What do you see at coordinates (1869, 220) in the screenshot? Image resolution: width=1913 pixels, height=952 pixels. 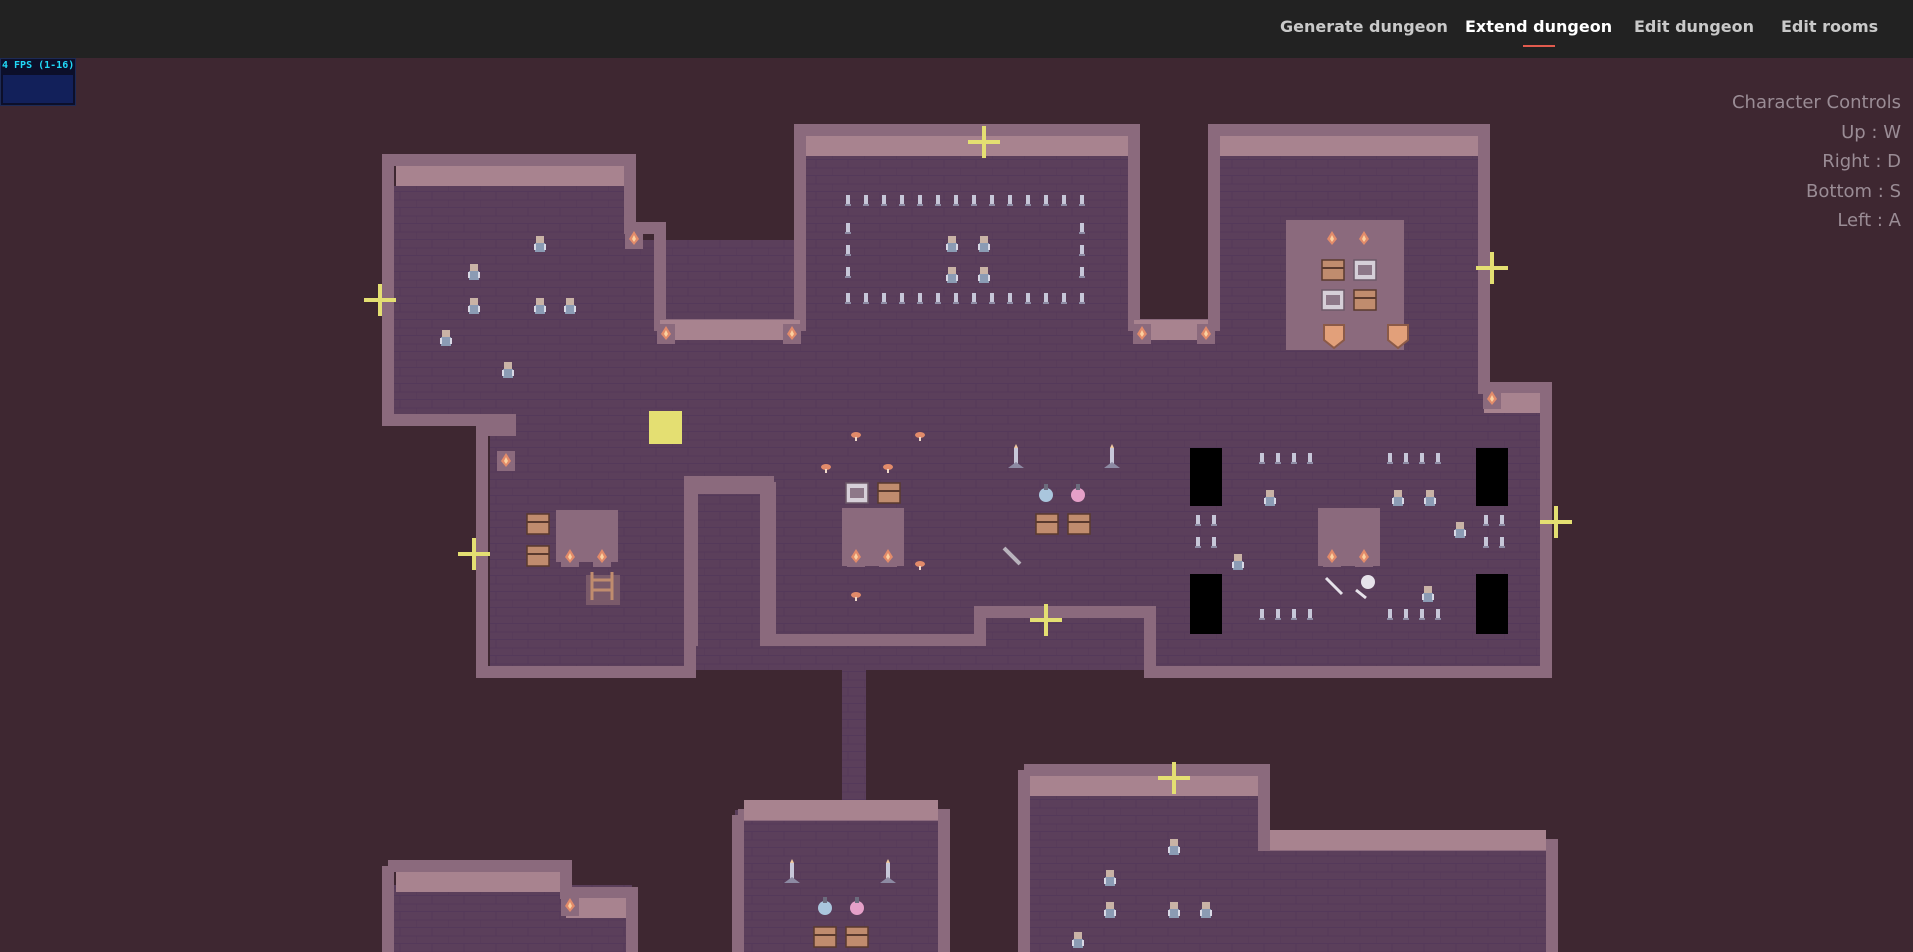 I see `control-left: Left : A` at bounding box center [1869, 220].